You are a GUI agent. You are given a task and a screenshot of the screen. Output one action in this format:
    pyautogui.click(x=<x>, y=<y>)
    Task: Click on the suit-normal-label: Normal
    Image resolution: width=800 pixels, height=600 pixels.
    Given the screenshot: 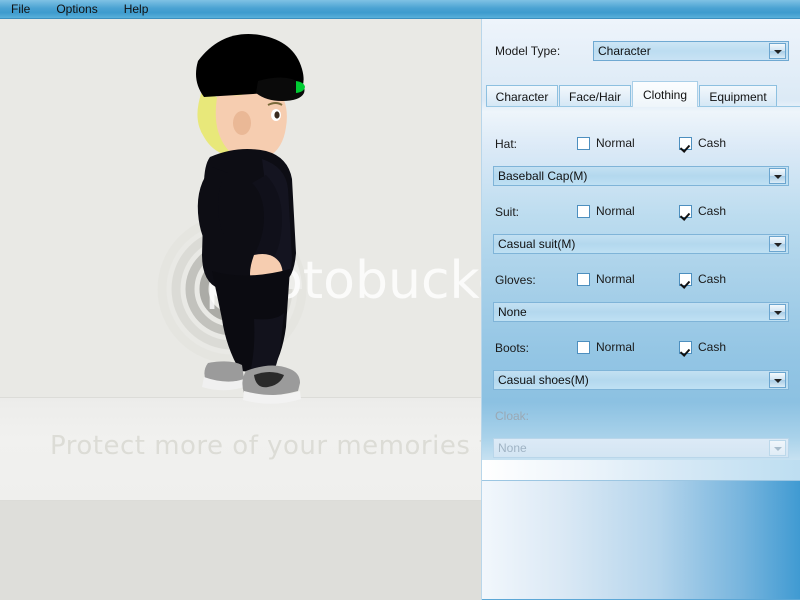 What is the action you would take?
    pyautogui.click(x=615, y=211)
    